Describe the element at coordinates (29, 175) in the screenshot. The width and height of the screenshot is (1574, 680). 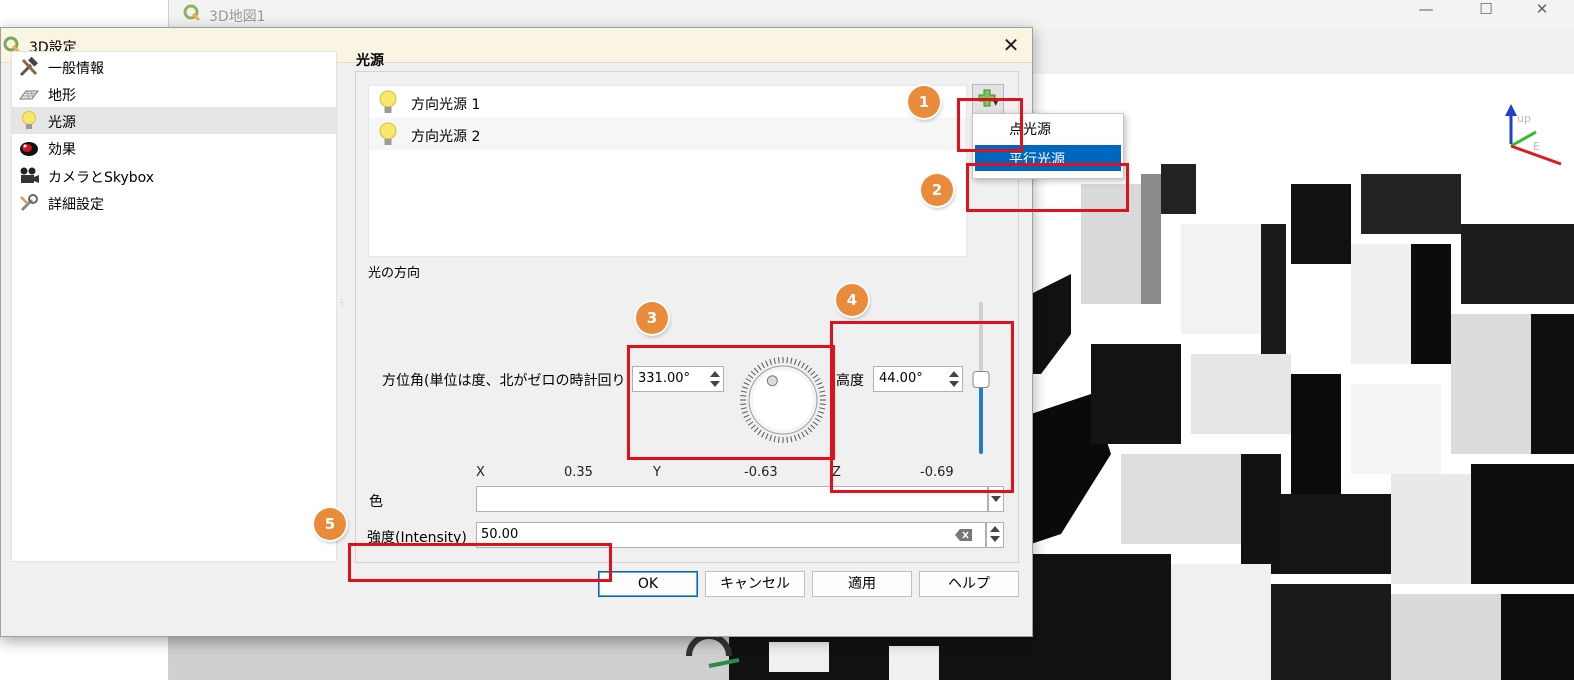
I see `camera-icon` at that location.